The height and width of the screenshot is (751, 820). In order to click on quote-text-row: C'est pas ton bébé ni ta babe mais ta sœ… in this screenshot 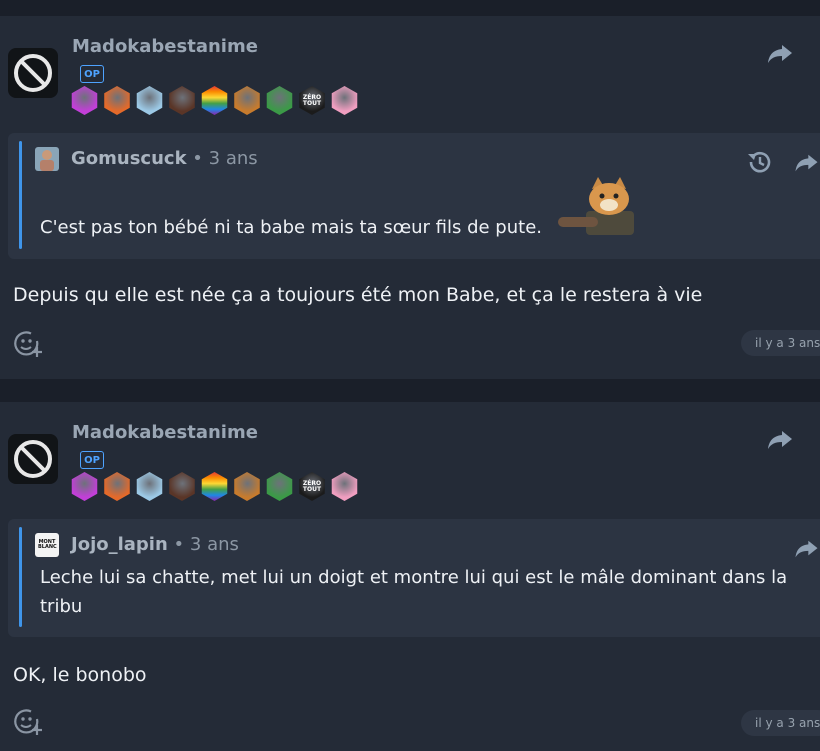, I will do `click(291, 227)`.